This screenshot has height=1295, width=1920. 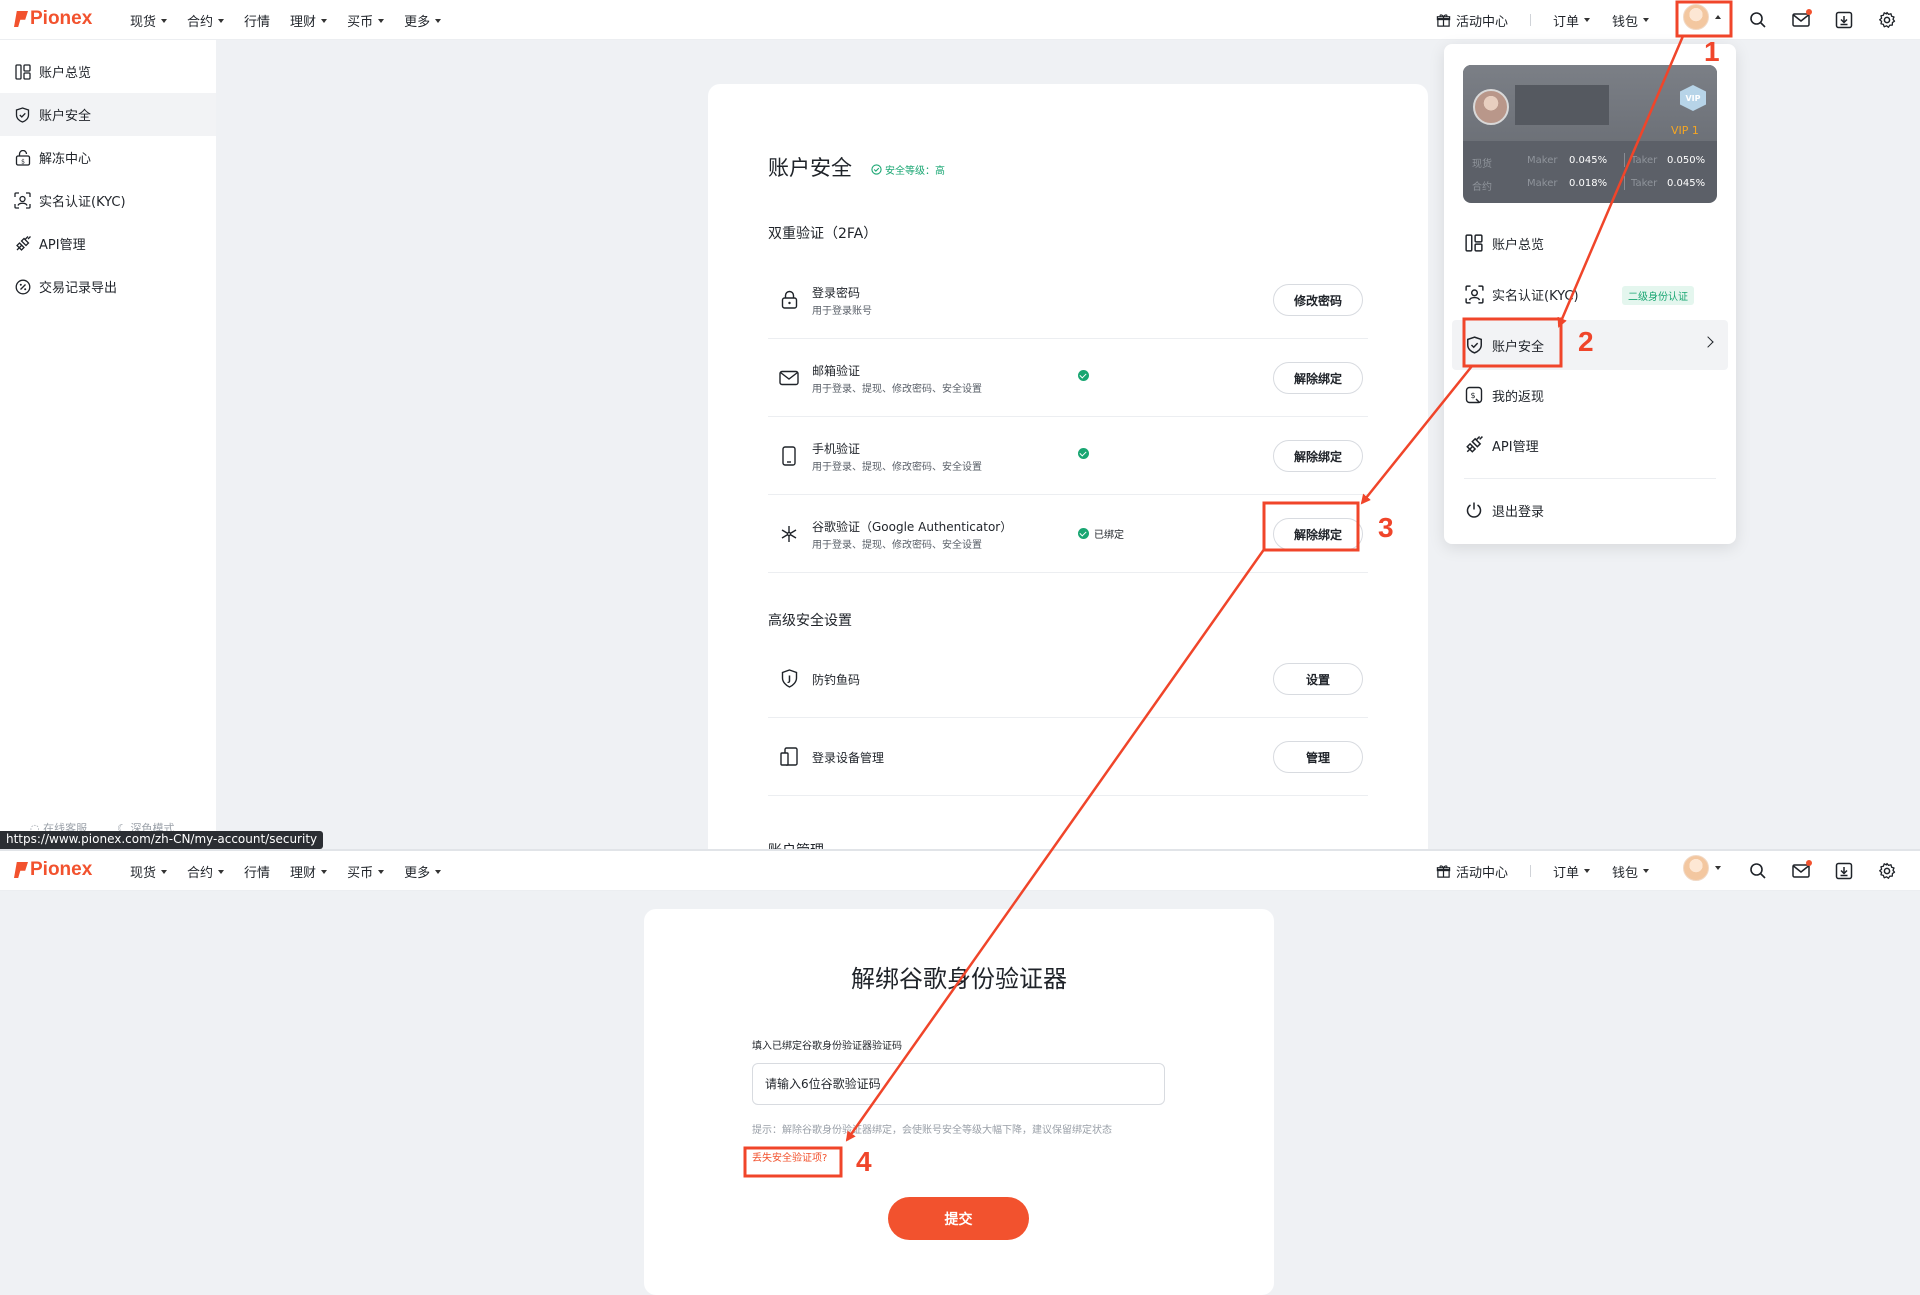 I want to click on dropdown-item-cashback: $ 我的返现, so click(x=1590, y=395).